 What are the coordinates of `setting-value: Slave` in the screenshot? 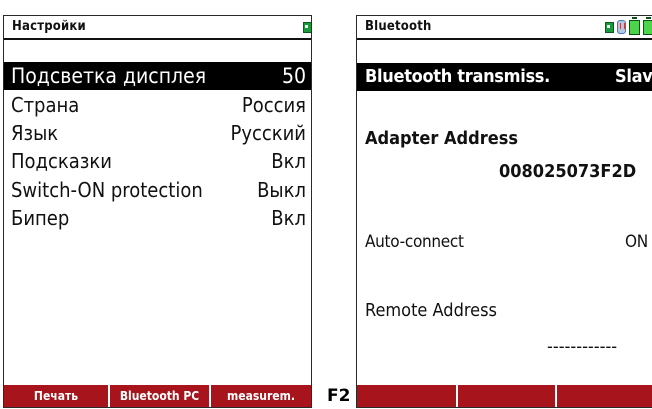 It's located at (633, 76).